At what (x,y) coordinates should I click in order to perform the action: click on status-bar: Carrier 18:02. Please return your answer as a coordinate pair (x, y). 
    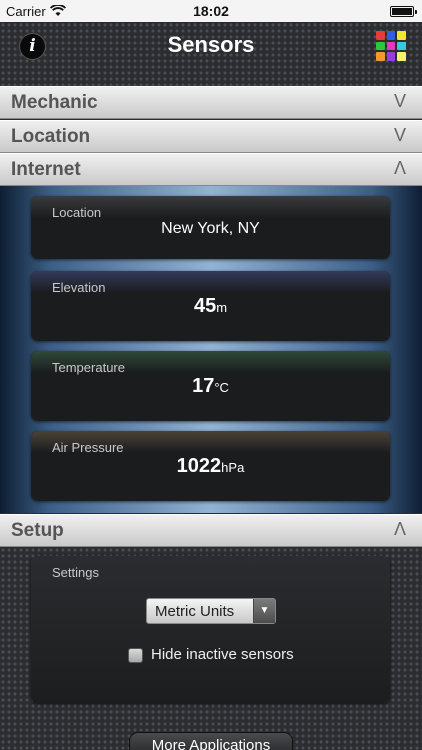
    Looking at the image, I should click on (211, 11).